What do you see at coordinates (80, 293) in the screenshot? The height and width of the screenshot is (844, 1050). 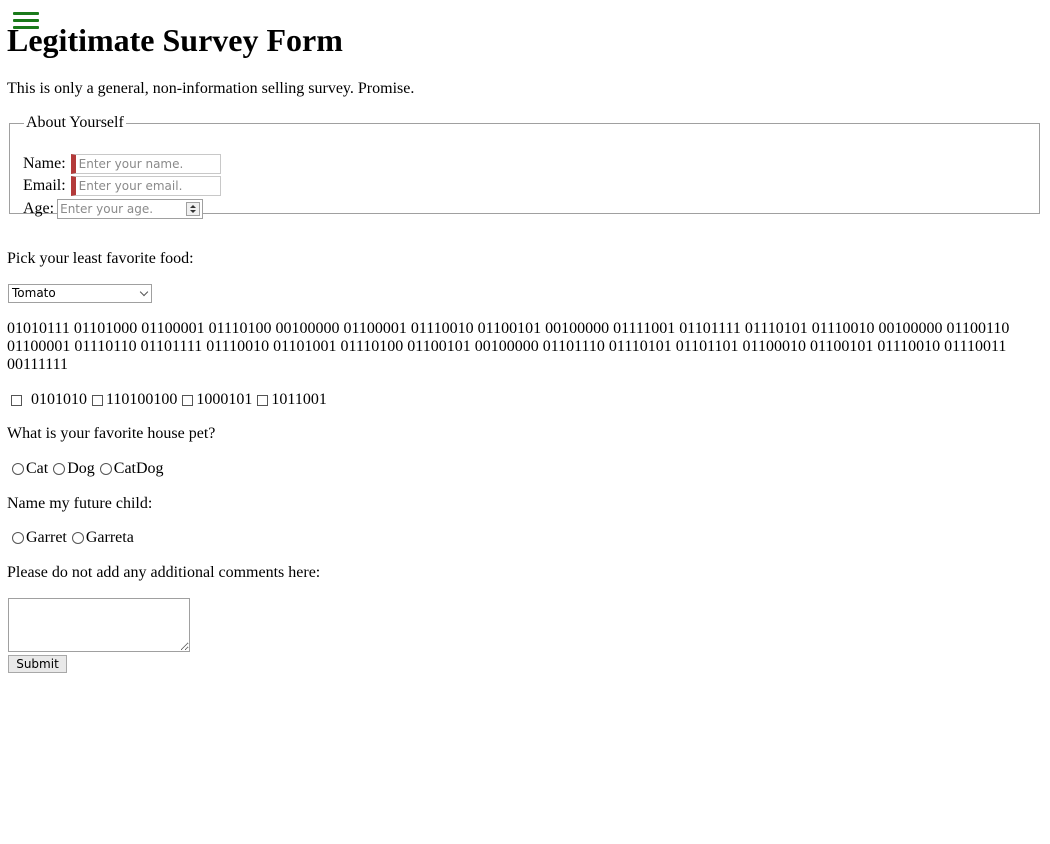 I see `food-select: Tomato` at bounding box center [80, 293].